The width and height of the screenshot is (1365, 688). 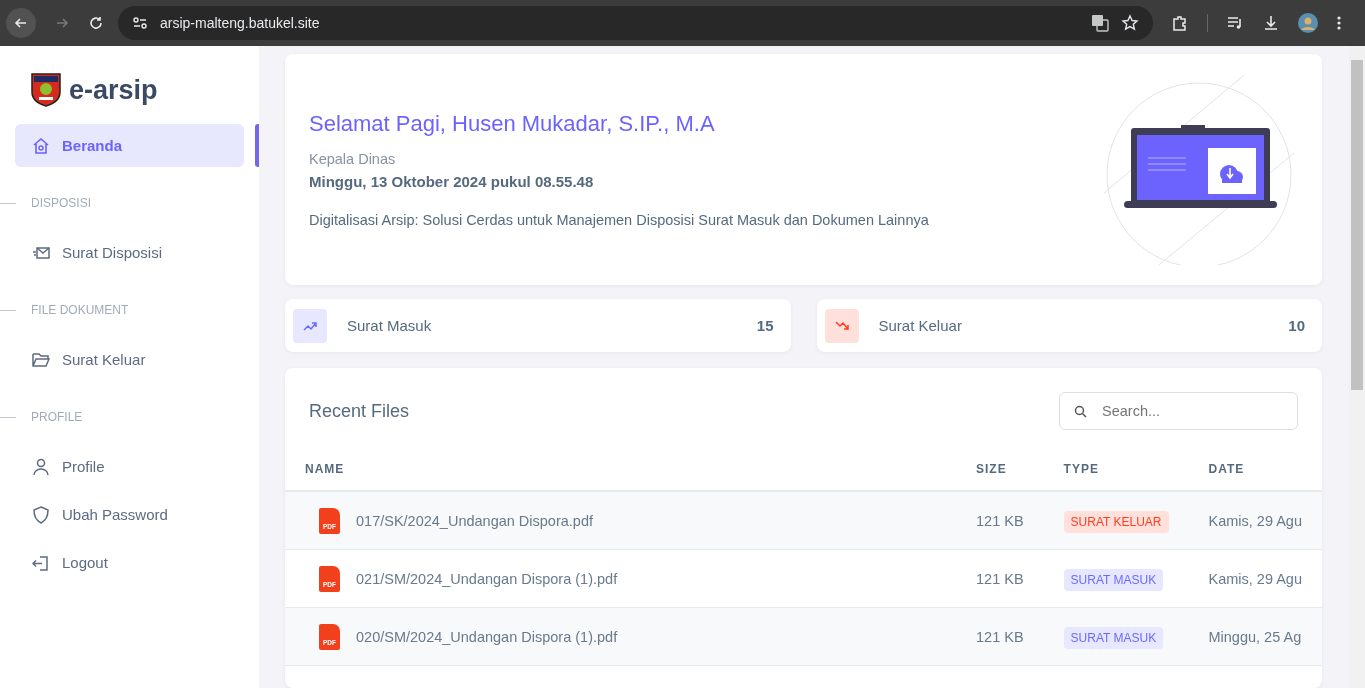 I want to click on nav-item: Ubah Password, so click(x=129, y=514).